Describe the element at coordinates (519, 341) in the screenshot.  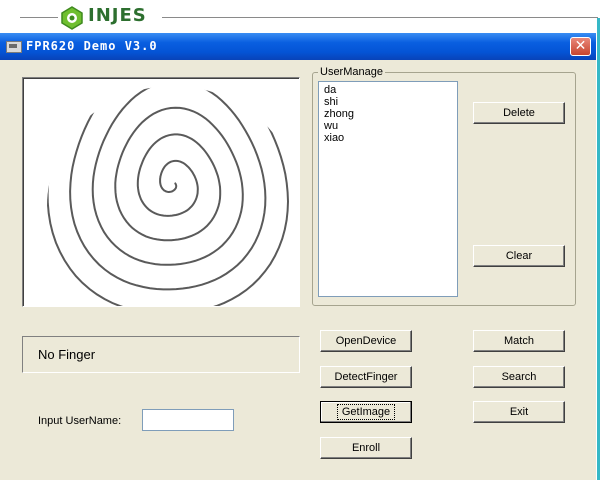
I see `match-button: Match` at that location.